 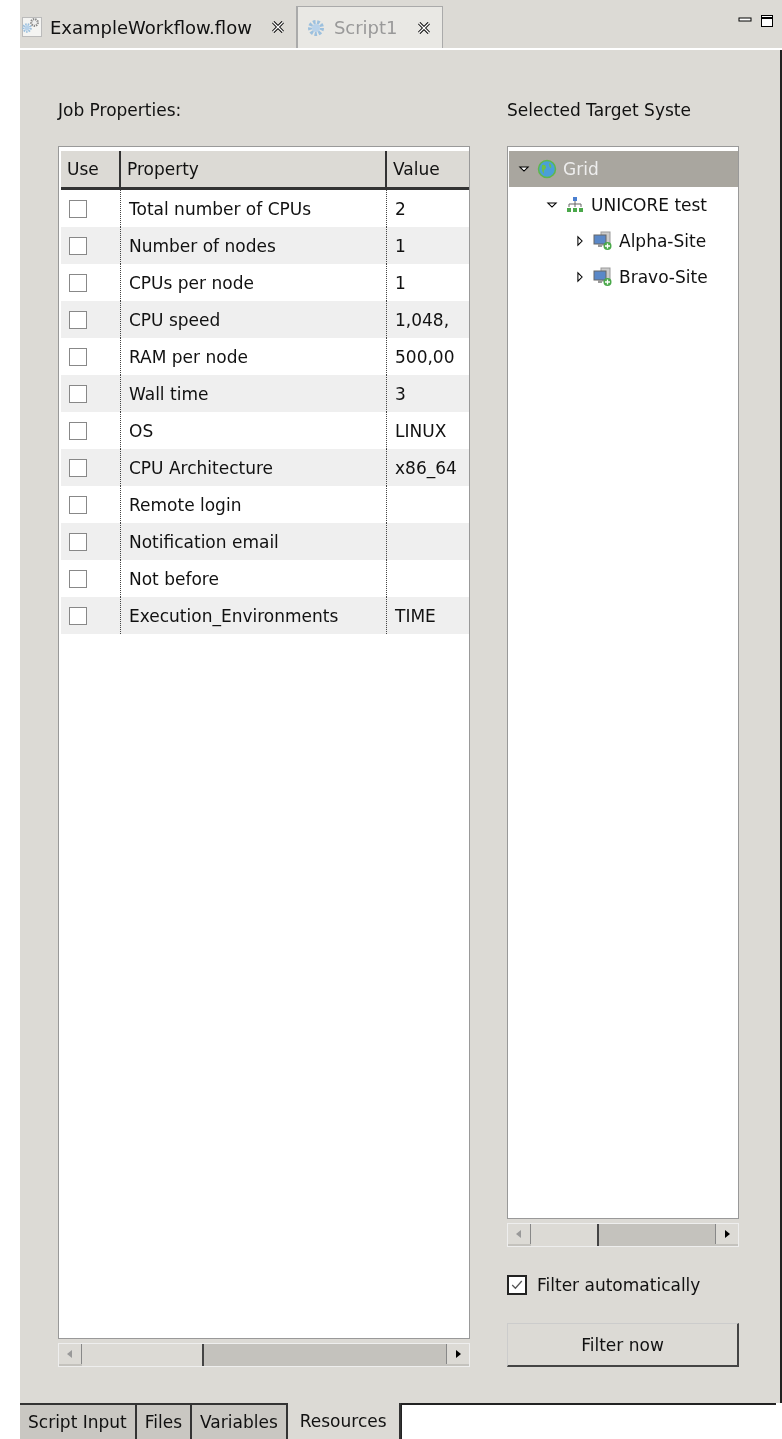 I want to click on table-cell: TIME, so click(x=415, y=615).